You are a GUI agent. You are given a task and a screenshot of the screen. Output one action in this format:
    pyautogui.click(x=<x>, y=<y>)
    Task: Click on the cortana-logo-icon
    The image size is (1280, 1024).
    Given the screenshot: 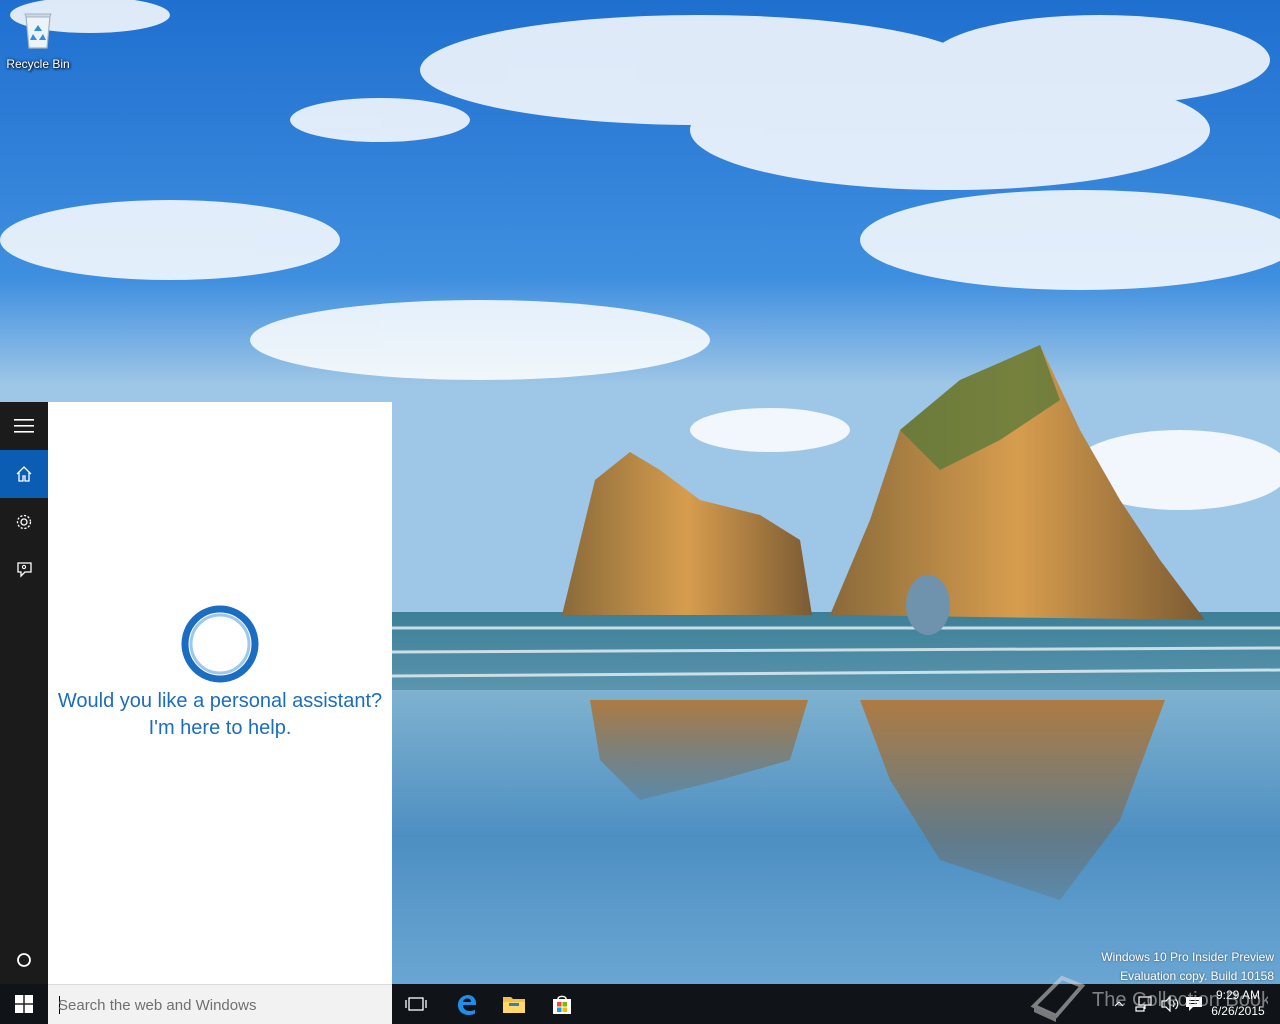 What is the action you would take?
    pyautogui.click(x=220, y=644)
    